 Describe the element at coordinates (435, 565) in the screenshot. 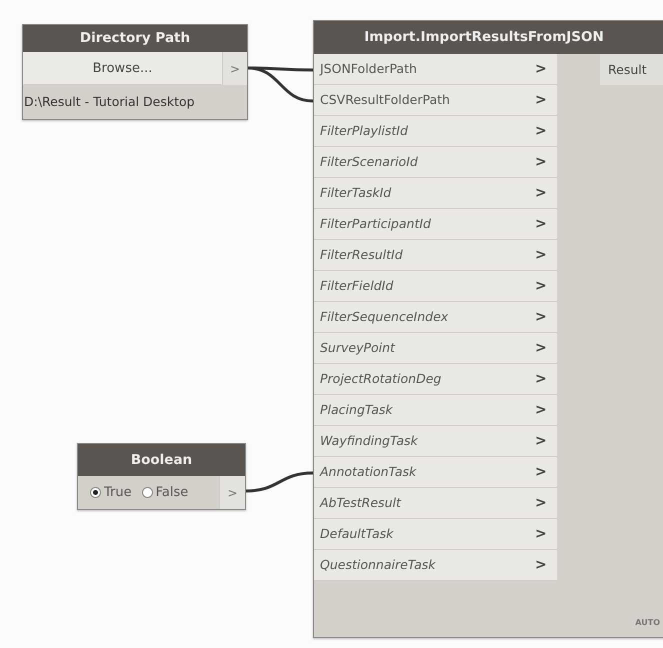

I see `input-port: QuestionnaireTask >` at that location.